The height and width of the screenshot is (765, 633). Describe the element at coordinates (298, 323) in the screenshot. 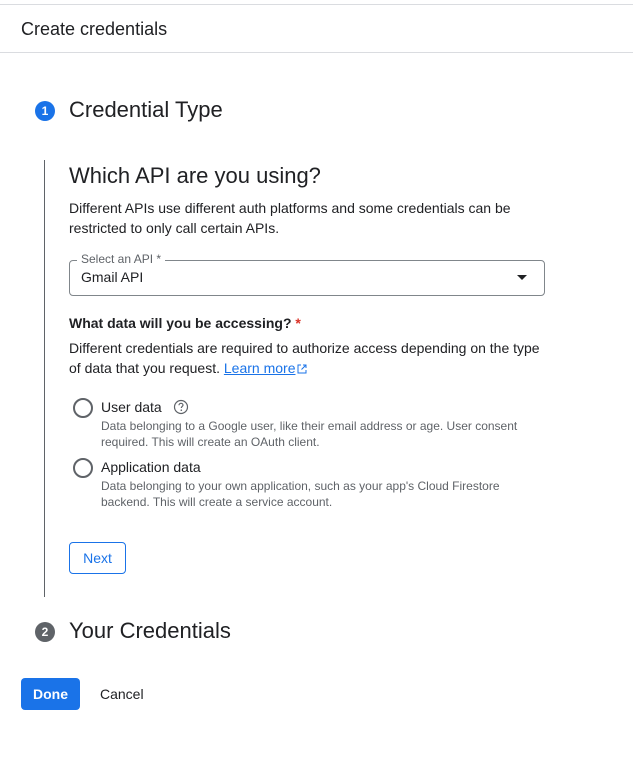

I see `required-mark: *` at that location.